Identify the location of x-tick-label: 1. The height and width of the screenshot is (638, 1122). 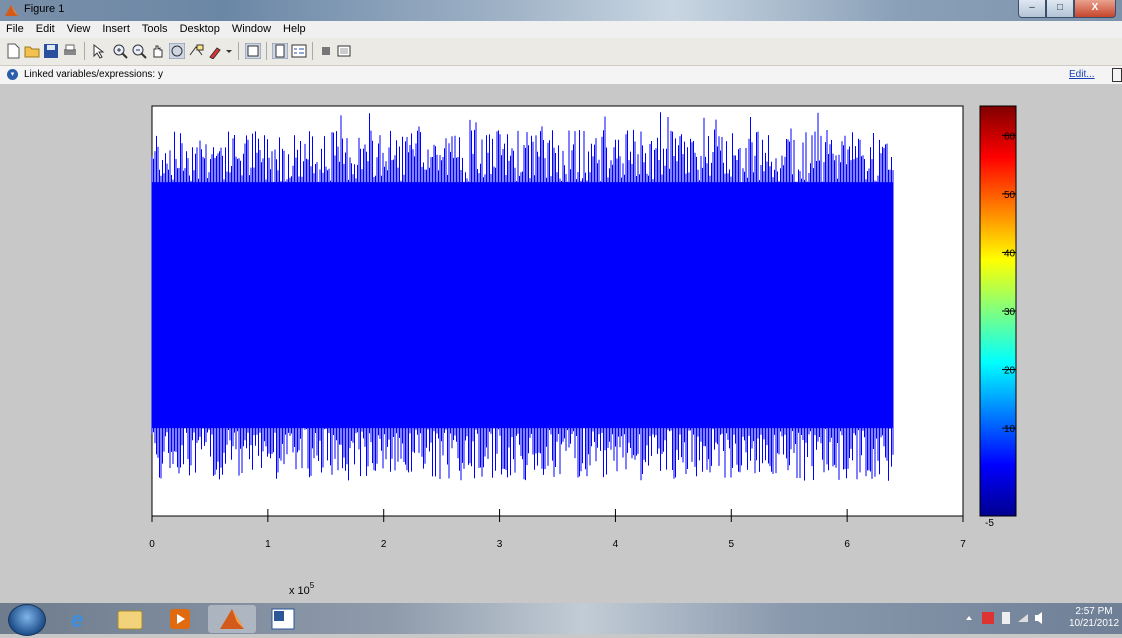
(268, 544).